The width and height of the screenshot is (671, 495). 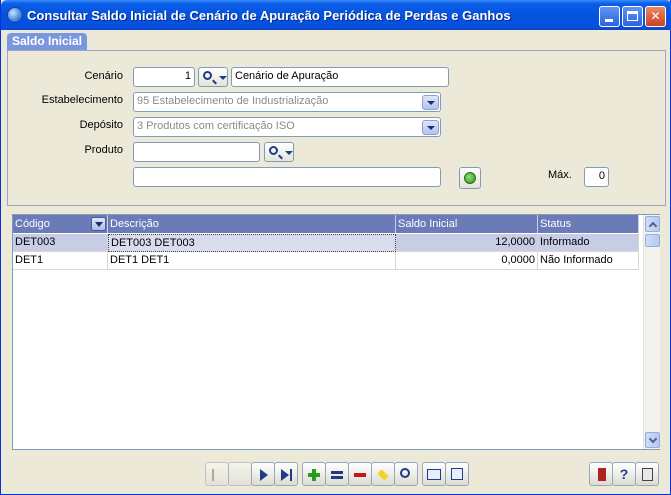 I want to click on table-row: DET003 DET003 DET003 12,0000 Informado, so click(x=326, y=243).